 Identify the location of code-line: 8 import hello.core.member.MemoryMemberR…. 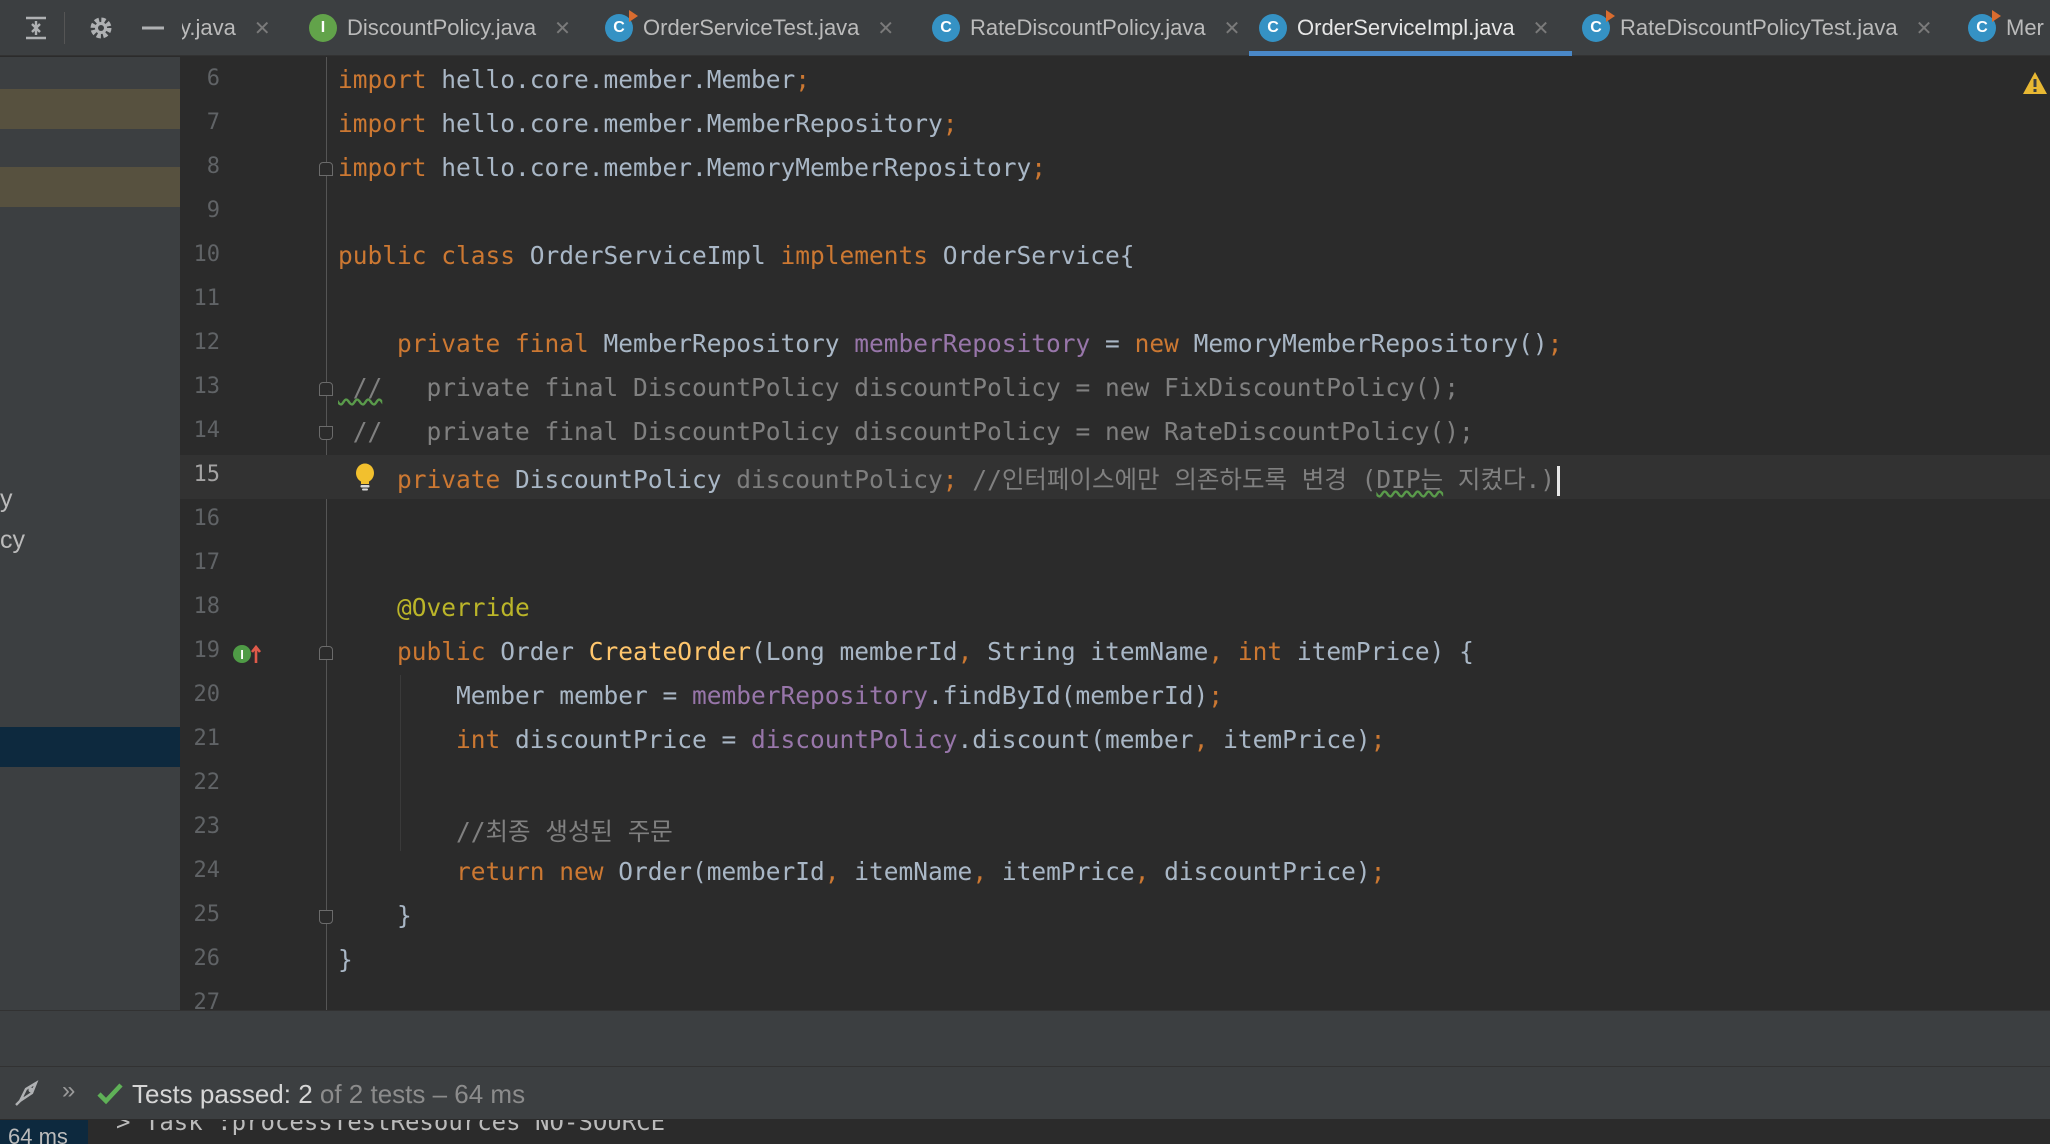
(1115, 169).